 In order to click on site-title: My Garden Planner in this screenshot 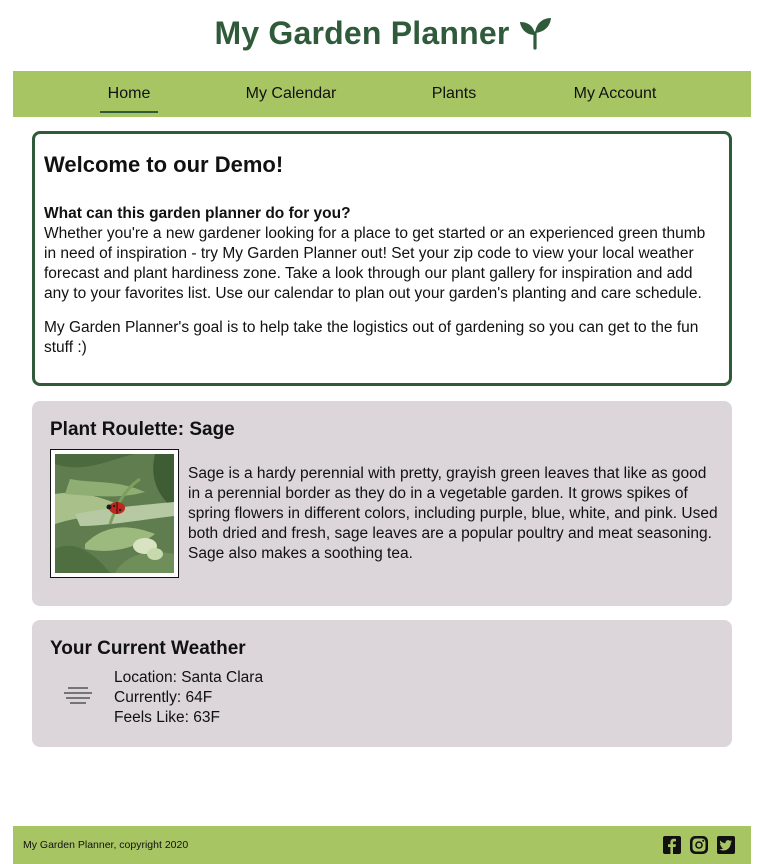, I will do `click(362, 32)`.